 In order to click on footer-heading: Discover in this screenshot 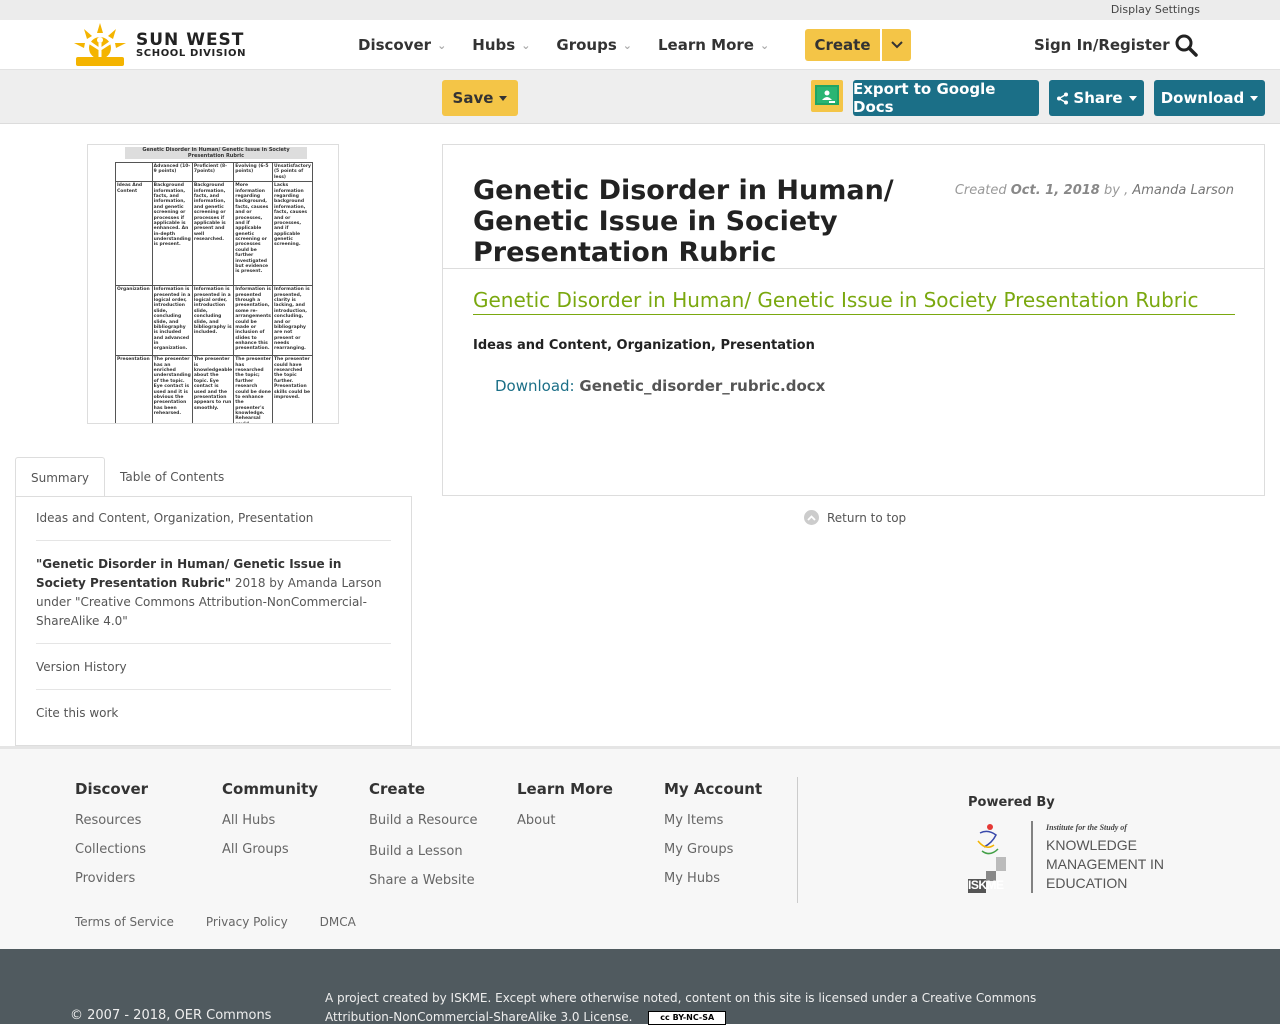, I will do `click(112, 789)`.